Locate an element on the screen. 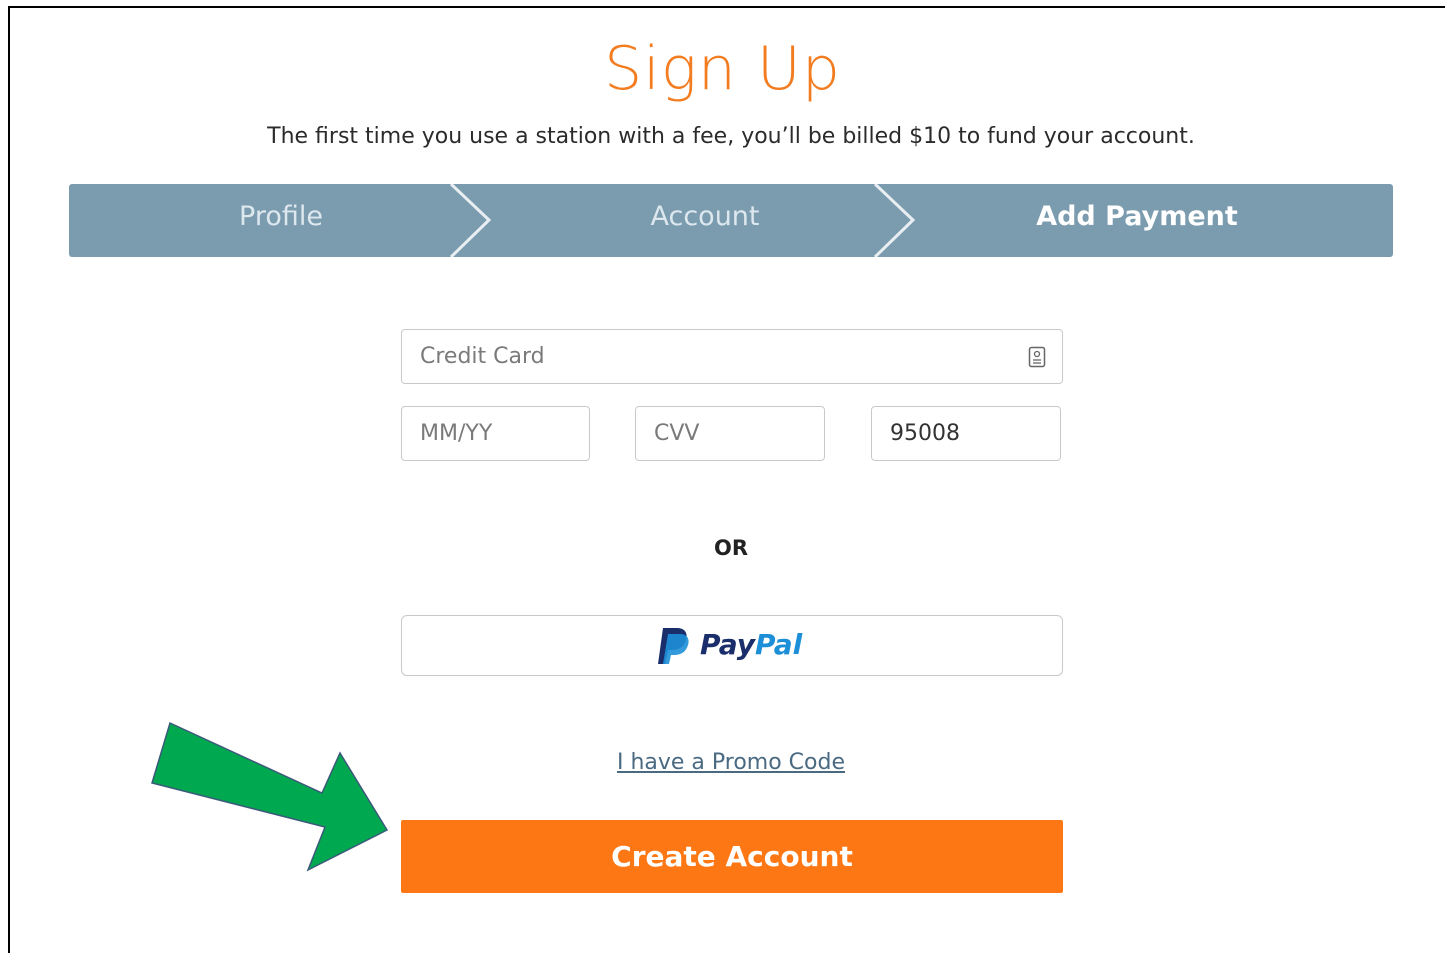 This screenshot has height=953, width=1445. expiry-input is located at coordinates (495, 433).